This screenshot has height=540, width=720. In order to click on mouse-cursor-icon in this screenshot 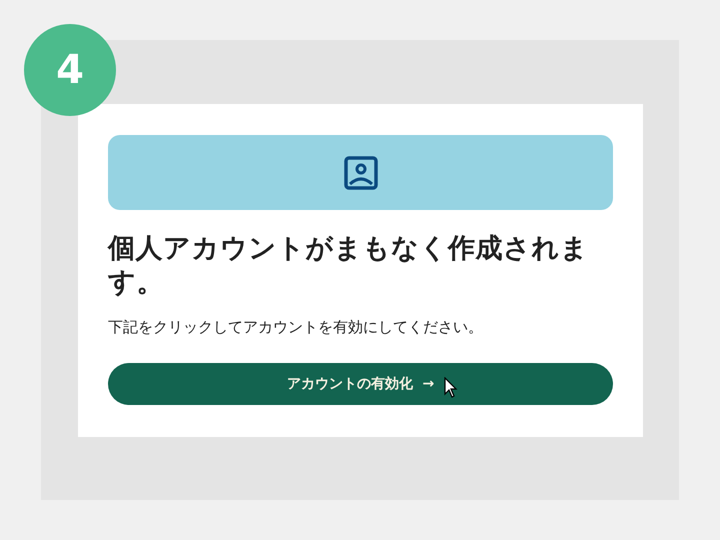, I will do `click(451, 388)`.